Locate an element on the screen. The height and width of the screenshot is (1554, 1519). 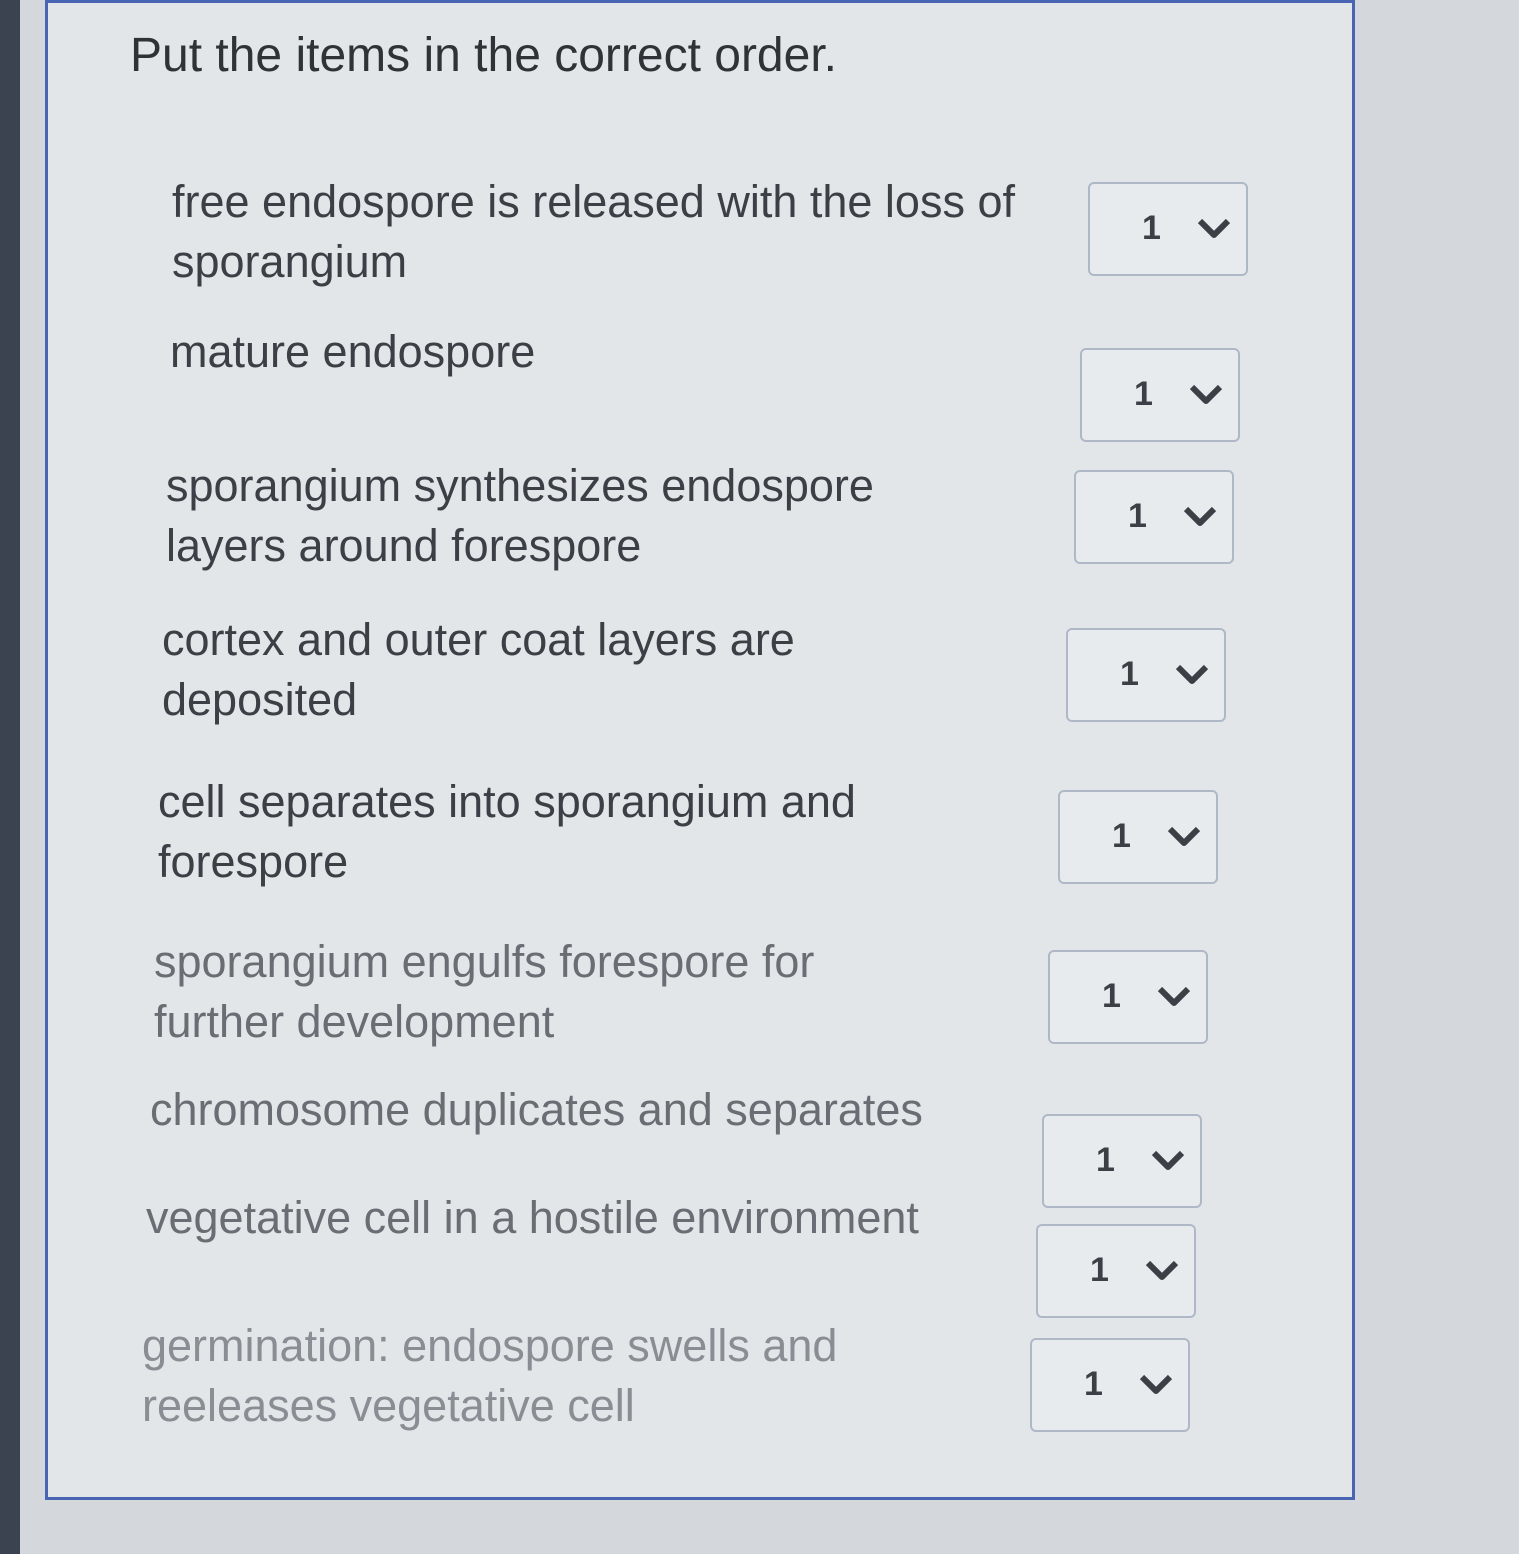
question-prompt: Put the items in the correct order. is located at coordinates (483, 55).